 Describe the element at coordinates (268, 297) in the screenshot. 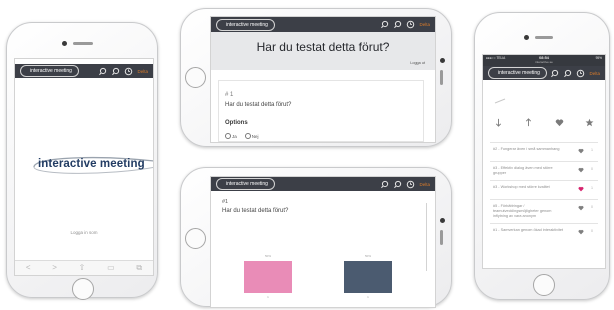

I see `bar-ja-count: 1` at that location.